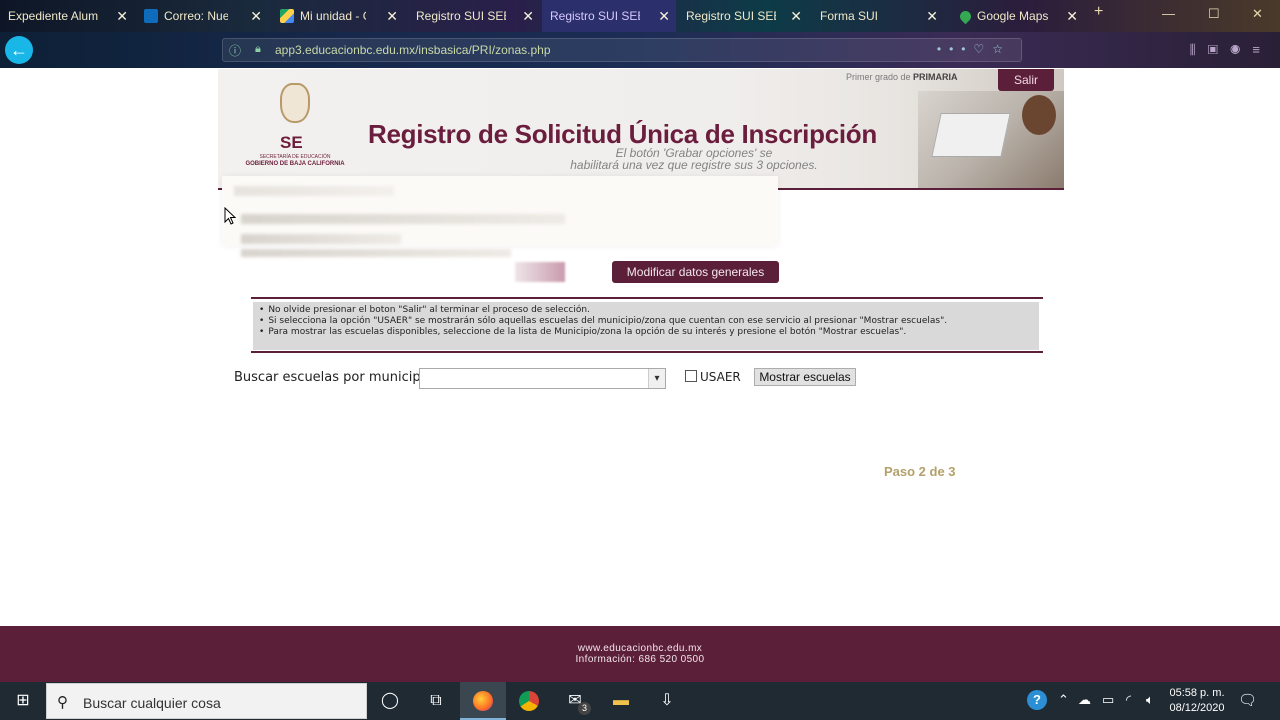 This screenshot has width=1280, height=720. Describe the element at coordinates (1039, 115) in the screenshot. I see `child-image` at that location.